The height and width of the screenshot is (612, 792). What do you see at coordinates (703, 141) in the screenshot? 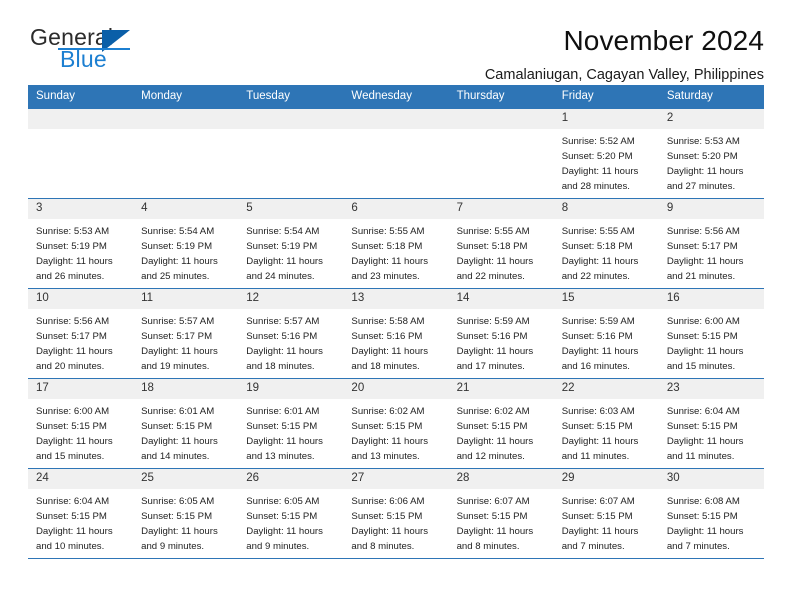
I see `sunrise-line: Sunrise: 5:53 AM` at bounding box center [703, 141].